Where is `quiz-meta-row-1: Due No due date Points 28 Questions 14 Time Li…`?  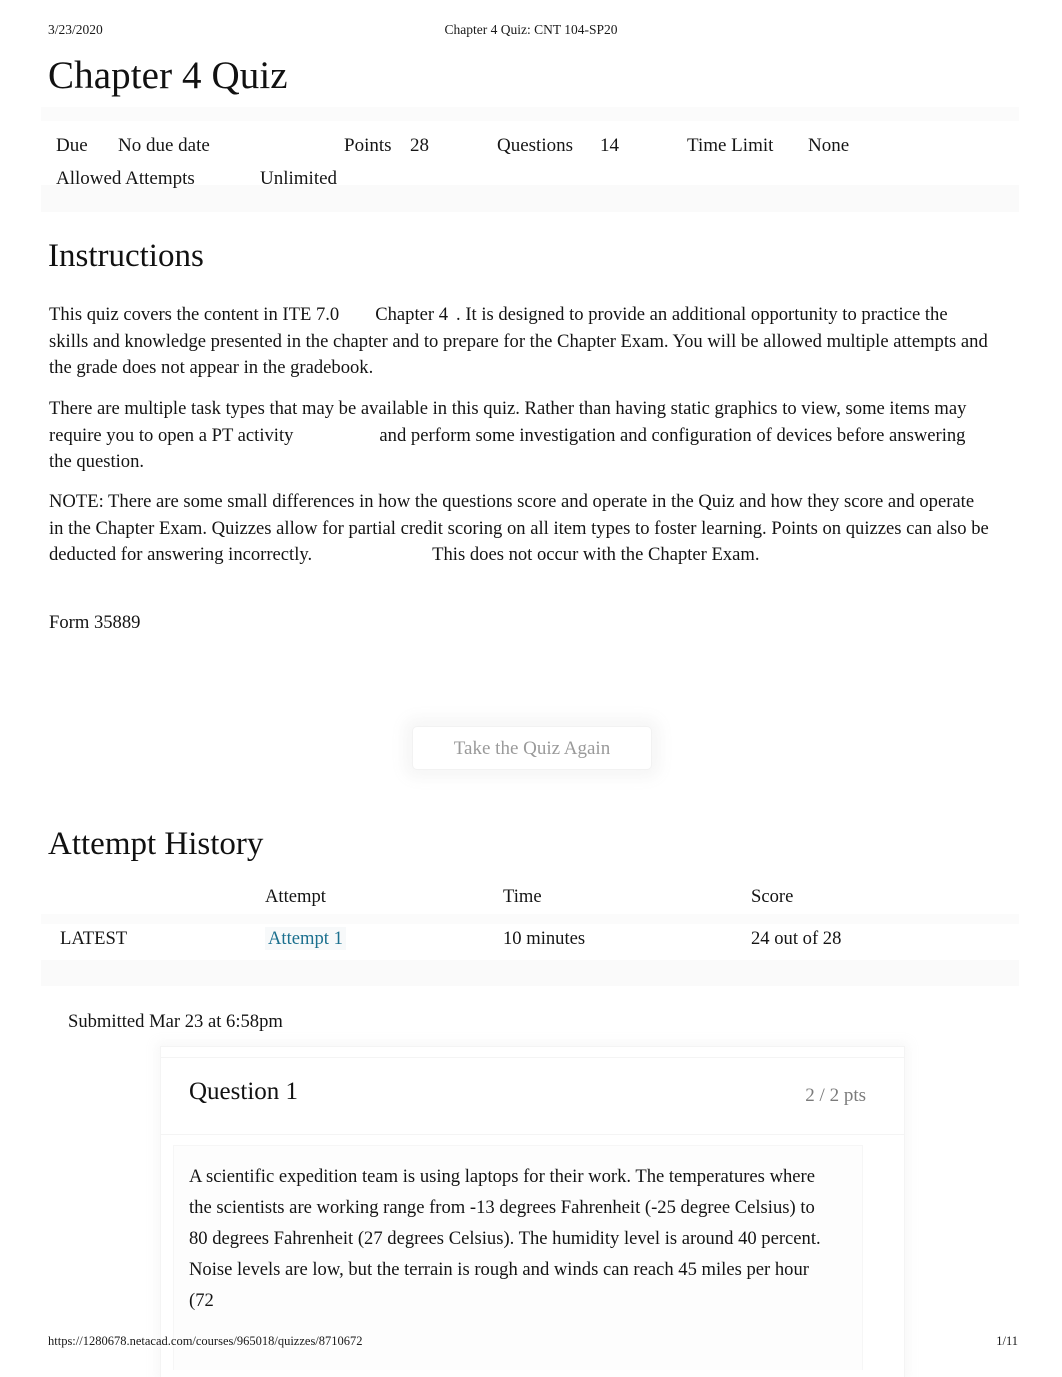
quiz-meta-row-1: Due No due date Points 28 Questions 14 Time Li… is located at coordinates (452, 145).